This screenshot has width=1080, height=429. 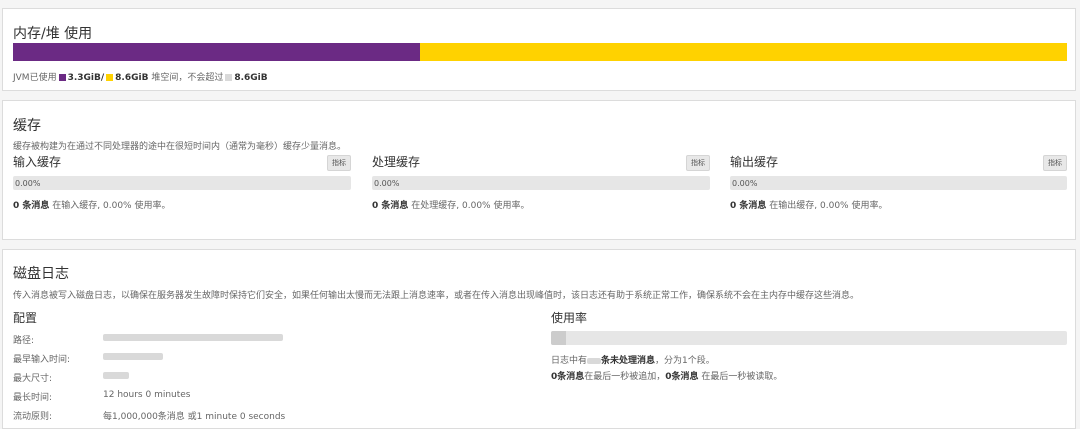 I want to click on input-cache-title: 输入缓存, so click(x=37, y=162).